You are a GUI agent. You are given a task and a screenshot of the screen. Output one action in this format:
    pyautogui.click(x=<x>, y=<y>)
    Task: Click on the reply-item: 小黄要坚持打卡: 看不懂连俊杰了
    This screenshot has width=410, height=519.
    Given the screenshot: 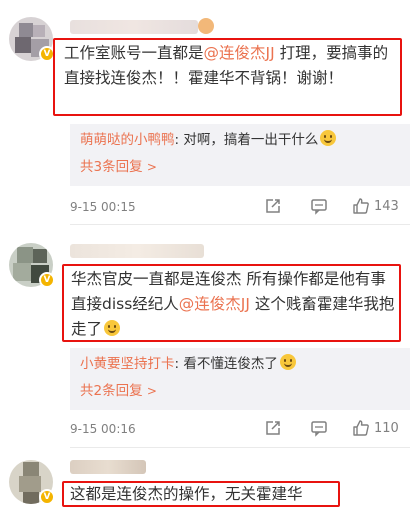 What is the action you would take?
    pyautogui.click(x=188, y=364)
    